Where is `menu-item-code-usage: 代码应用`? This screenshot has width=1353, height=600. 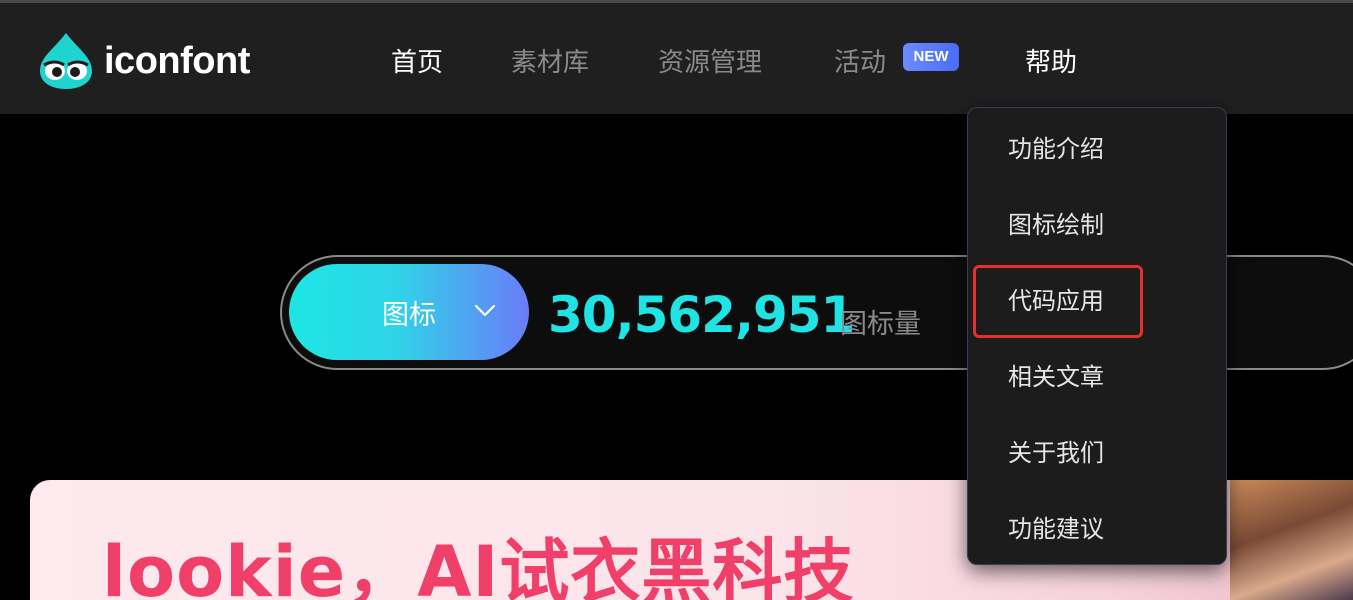 menu-item-code-usage: 代码应用 is located at coordinates (1056, 301).